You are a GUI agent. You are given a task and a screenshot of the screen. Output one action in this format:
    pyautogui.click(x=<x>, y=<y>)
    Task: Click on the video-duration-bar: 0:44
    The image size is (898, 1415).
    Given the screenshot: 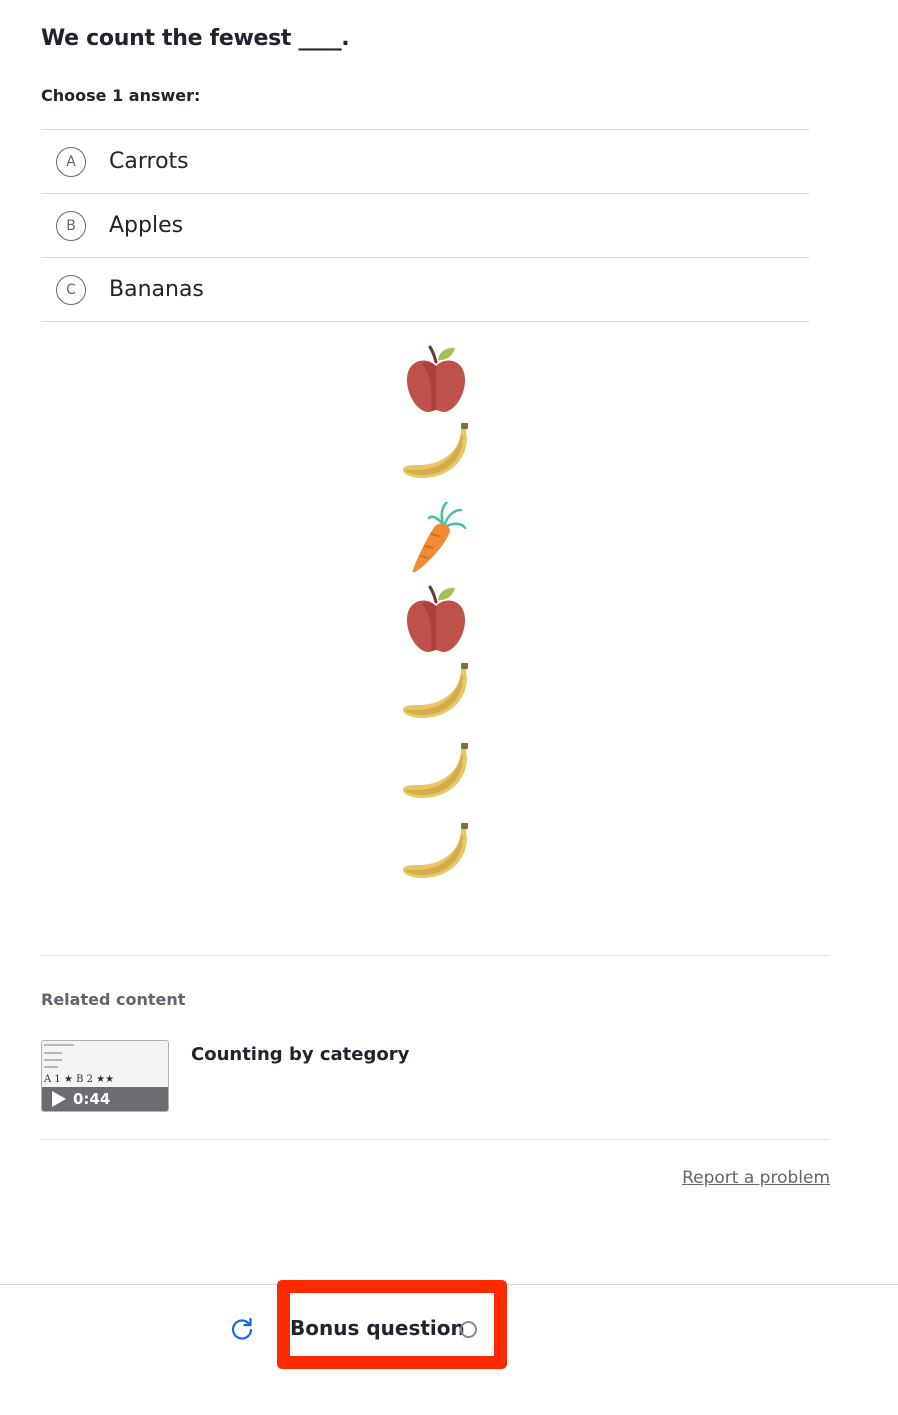 What is the action you would take?
    pyautogui.click(x=105, y=1099)
    